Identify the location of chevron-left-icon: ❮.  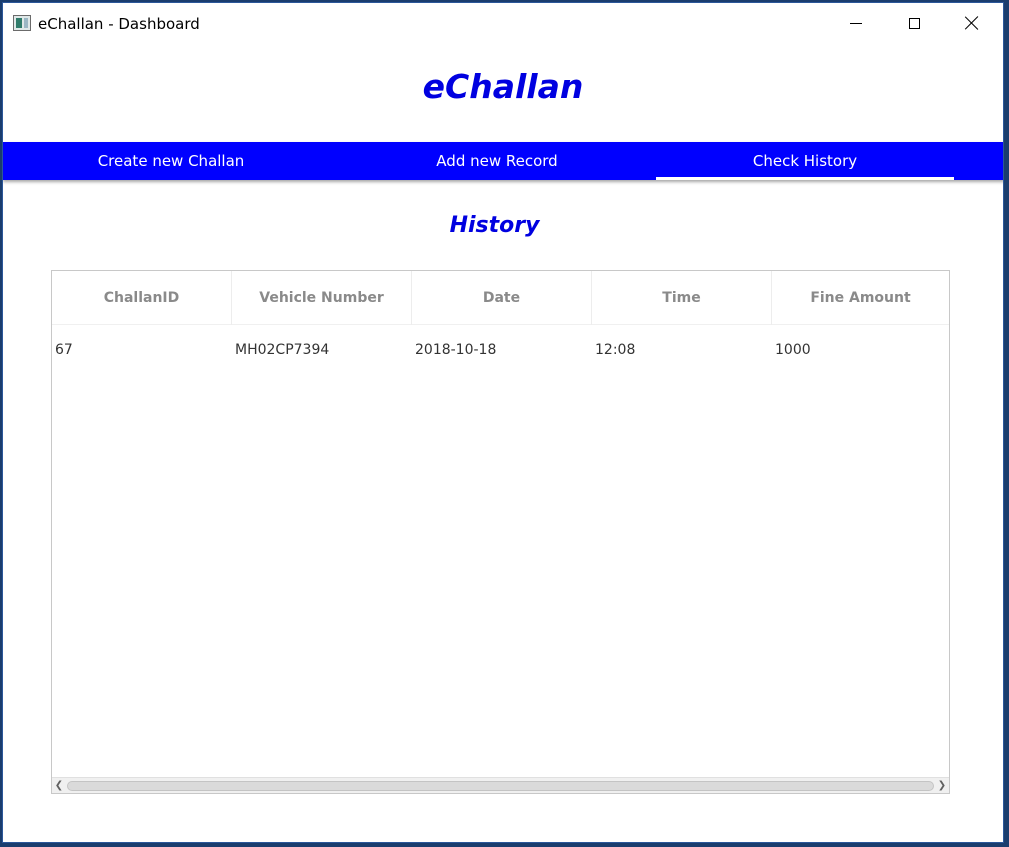
(59, 785).